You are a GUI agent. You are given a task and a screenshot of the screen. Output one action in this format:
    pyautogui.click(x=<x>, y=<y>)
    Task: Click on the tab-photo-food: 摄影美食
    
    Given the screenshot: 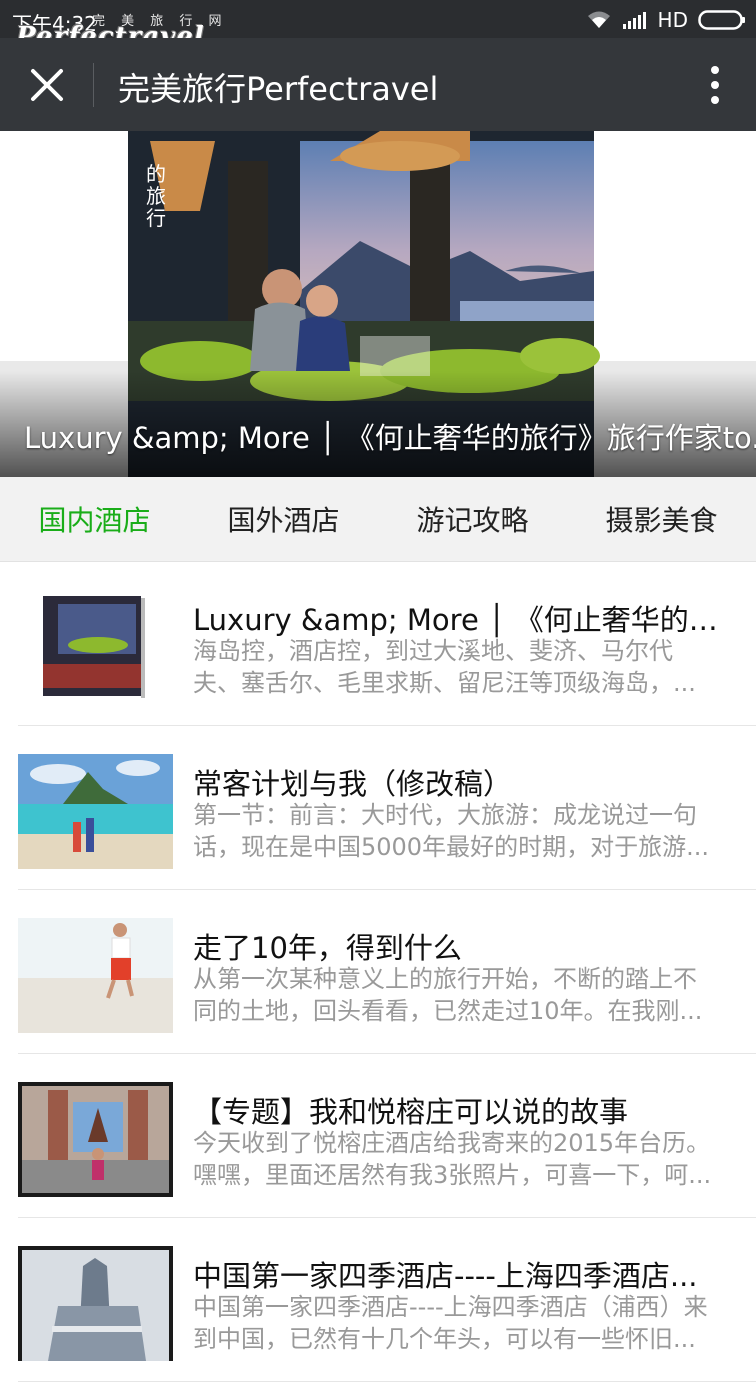 What is the action you would take?
    pyautogui.click(x=661, y=519)
    